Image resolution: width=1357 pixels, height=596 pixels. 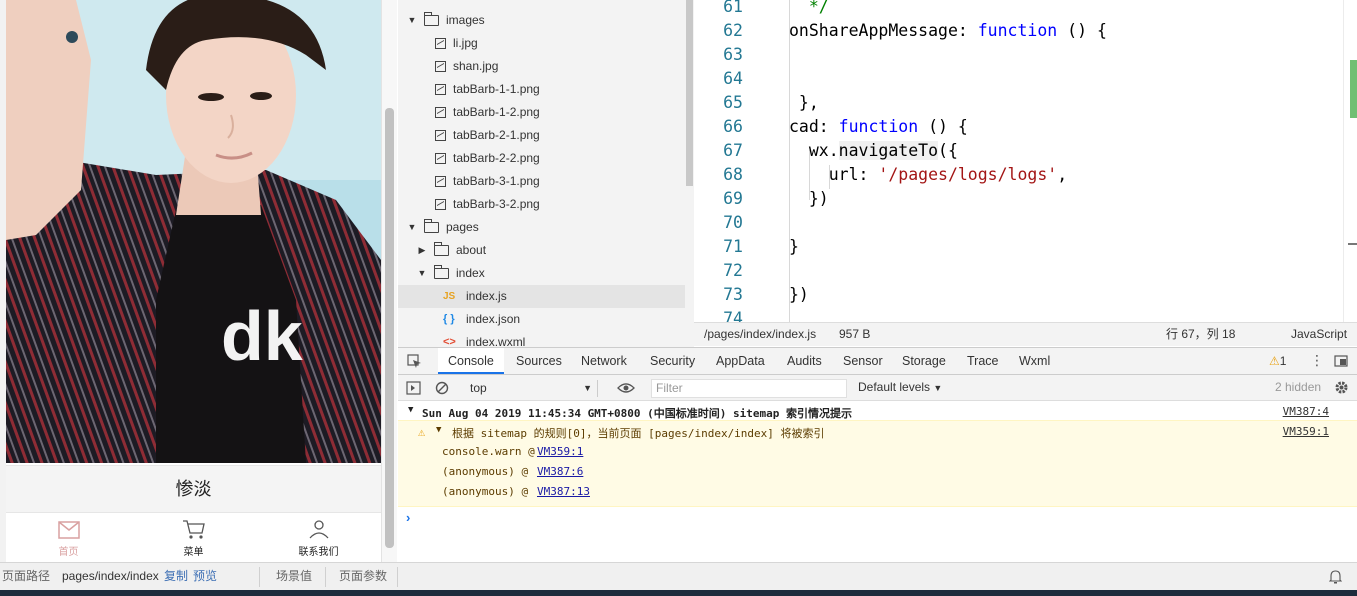 I want to click on tree-file: tabBarb-1-1.png, so click(x=560, y=89).